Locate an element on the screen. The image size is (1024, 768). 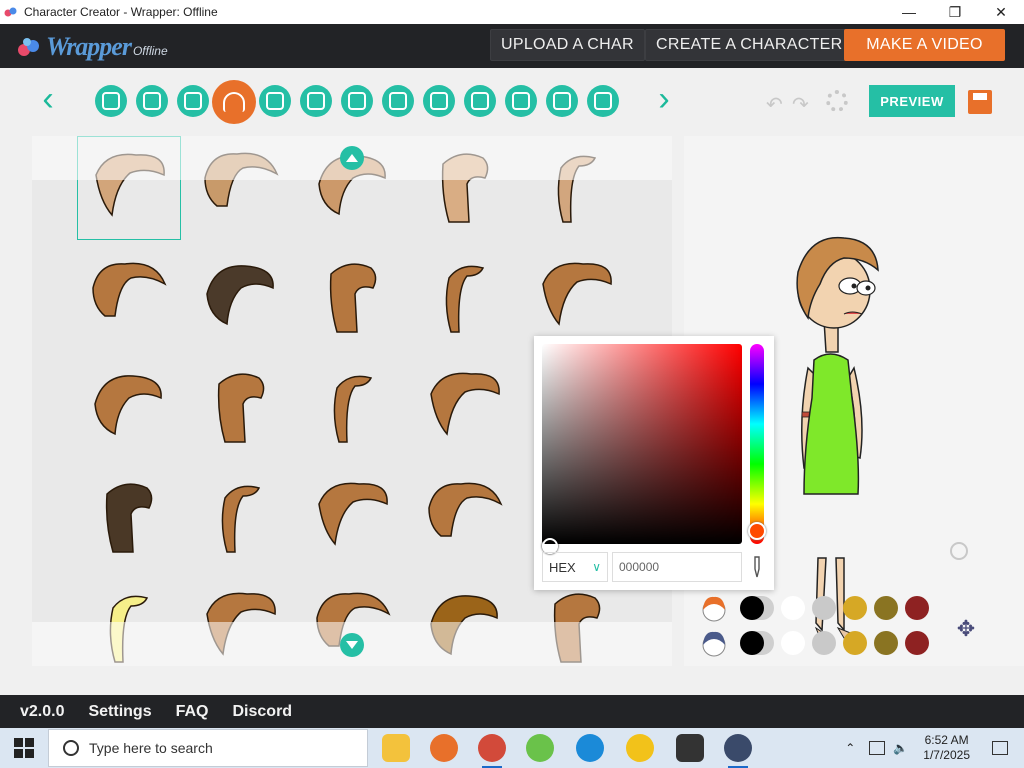
hair-icon is located at coordinates (234, 102).